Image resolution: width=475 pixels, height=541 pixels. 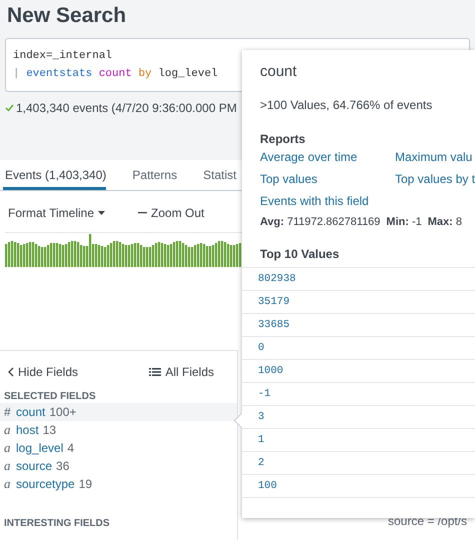 I want to click on field-row: a source 36, so click(x=118, y=466).